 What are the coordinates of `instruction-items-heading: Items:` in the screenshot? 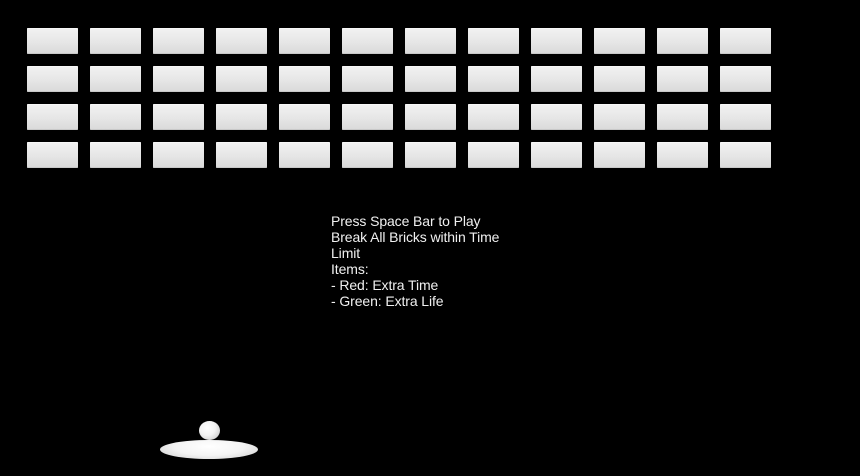 It's located at (350, 269).